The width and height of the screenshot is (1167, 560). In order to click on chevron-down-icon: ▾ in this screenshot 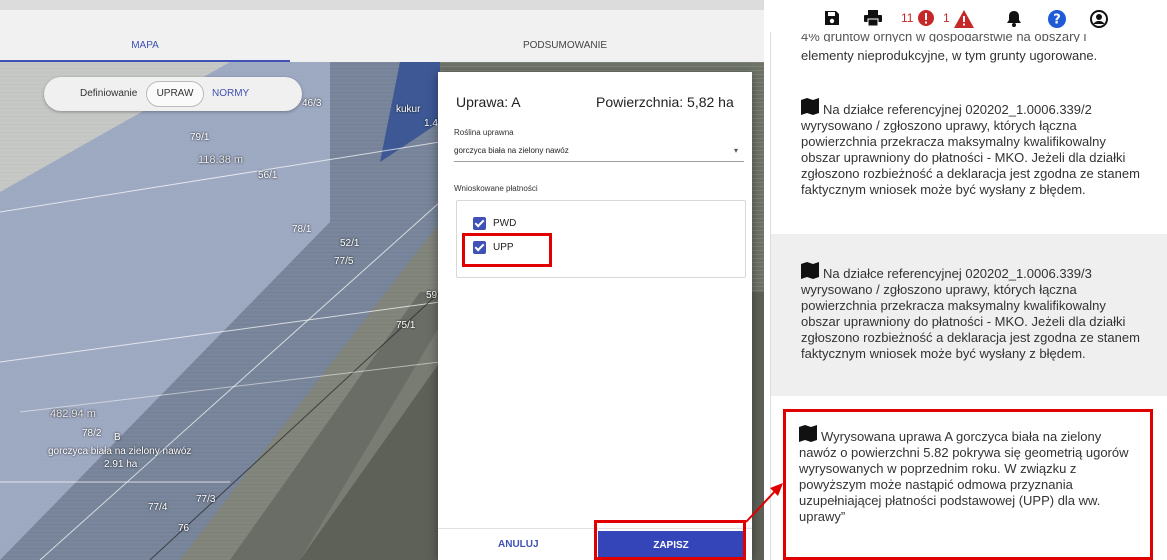, I will do `click(735, 150)`.